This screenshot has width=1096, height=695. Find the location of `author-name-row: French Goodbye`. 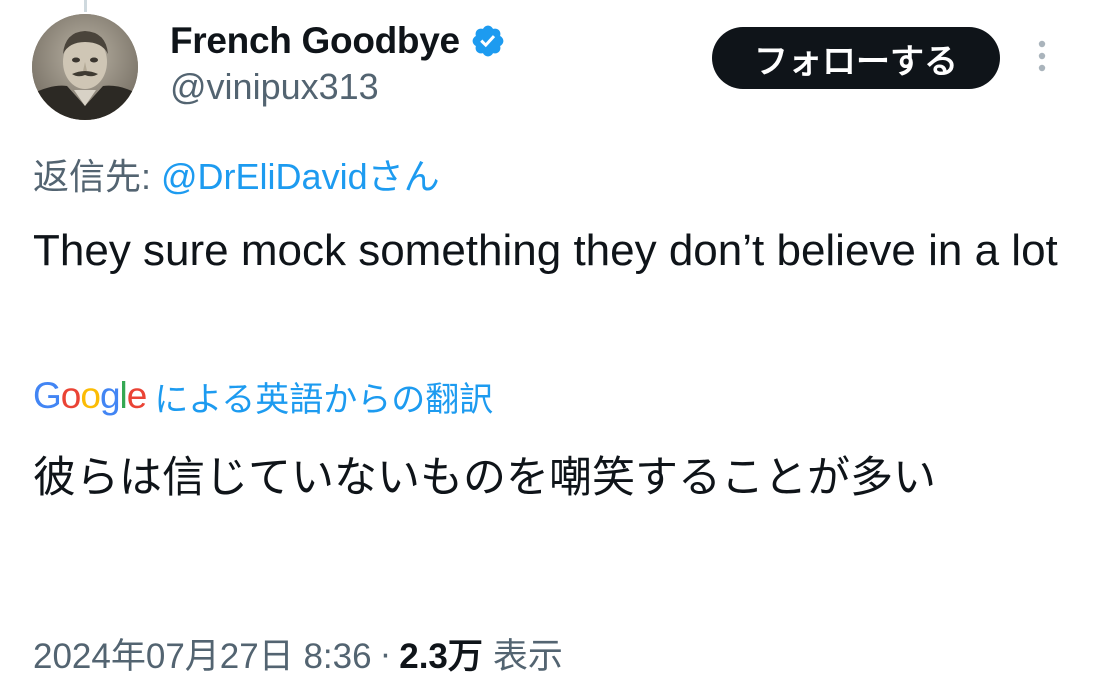

author-name-row: French Goodbye is located at coordinates (338, 41).